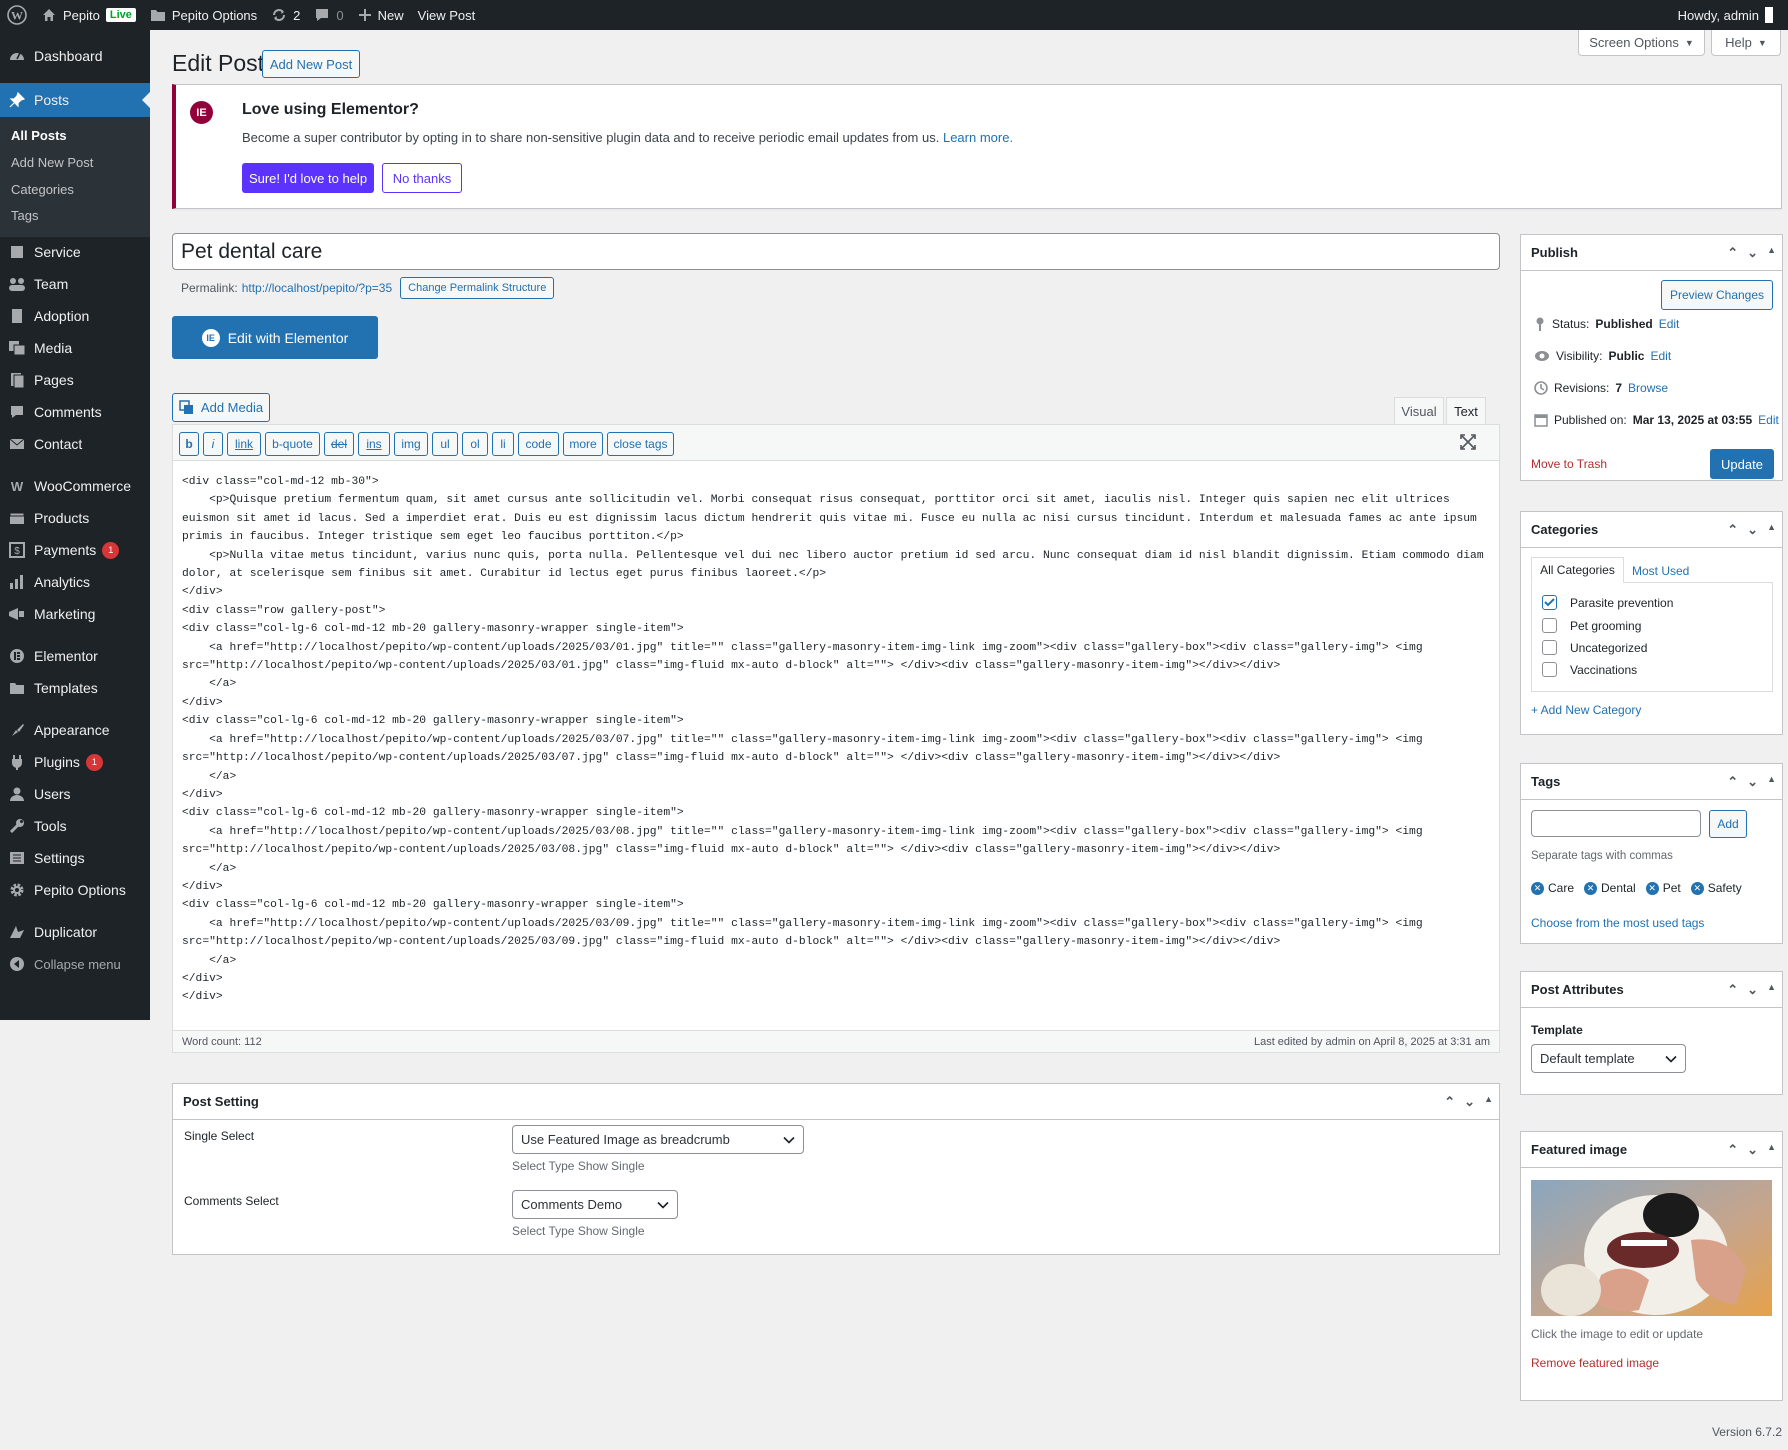 Image resolution: width=1788 pixels, height=1450 pixels. Describe the element at coordinates (75, 284) in the screenshot. I see `menu-team: Team` at that location.